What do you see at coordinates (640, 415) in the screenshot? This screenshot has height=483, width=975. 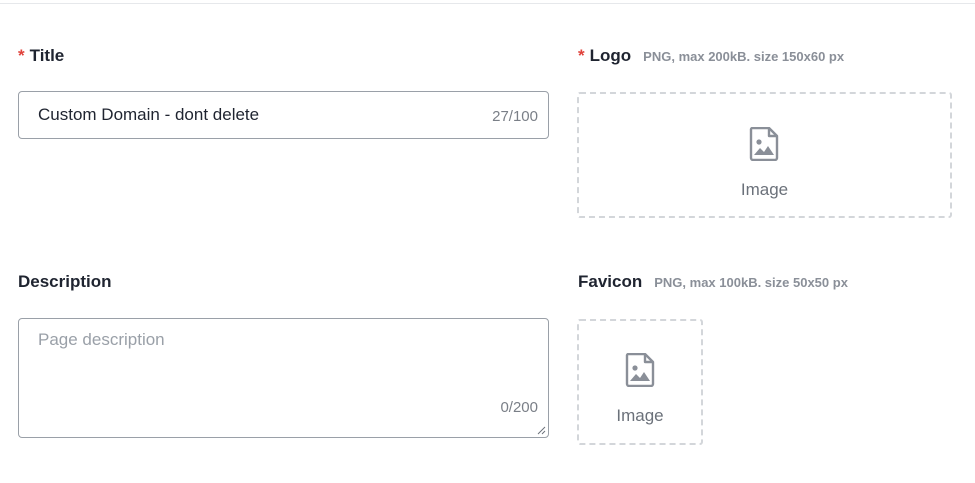 I see `favicon-upload-label: Image` at bounding box center [640, 415].